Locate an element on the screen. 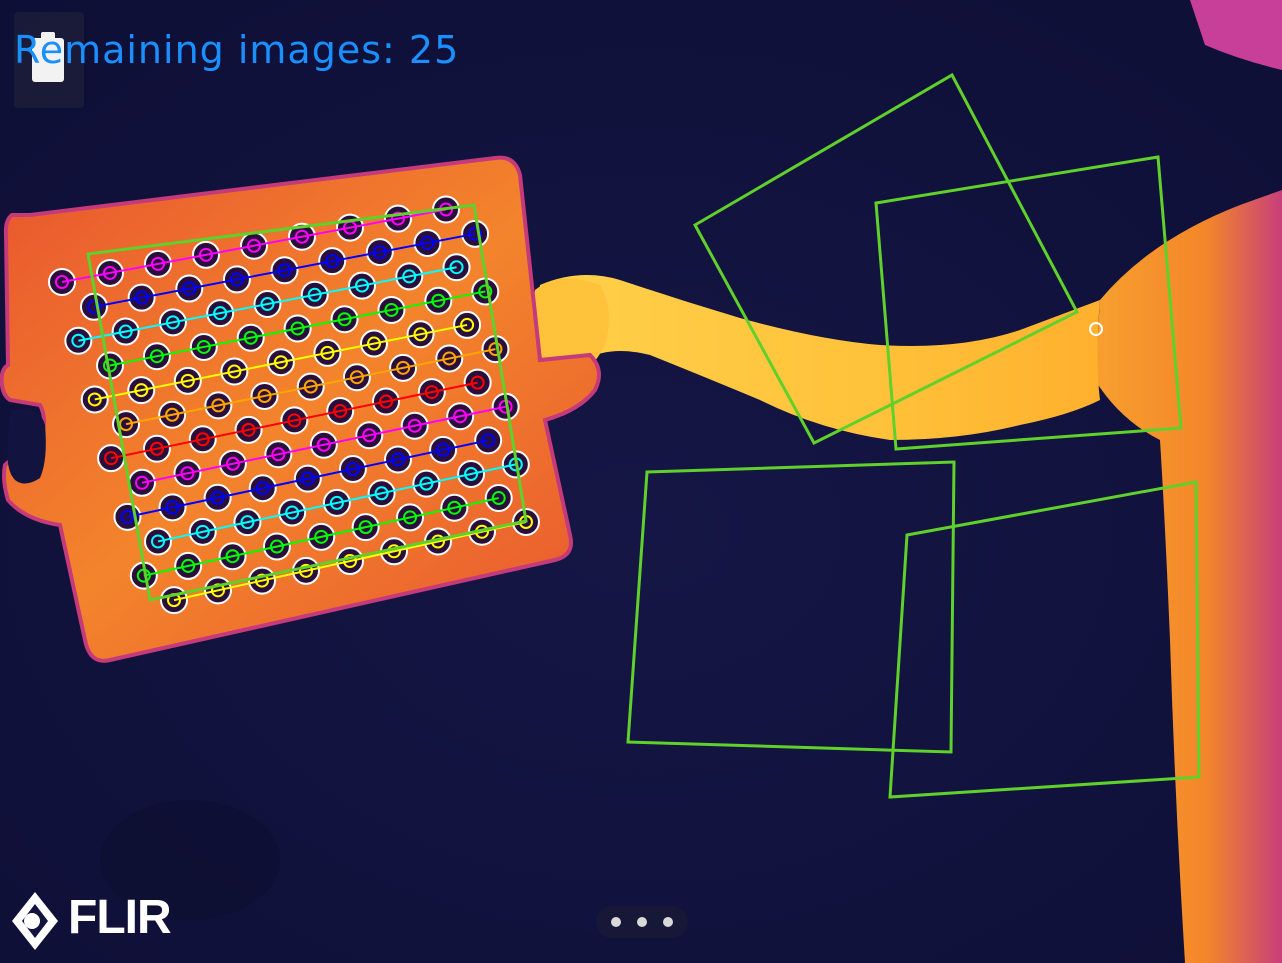 The height and width of the screenshot is (963, 1282). flir-logo-text: FLIR is located at coordinates (120, 917).